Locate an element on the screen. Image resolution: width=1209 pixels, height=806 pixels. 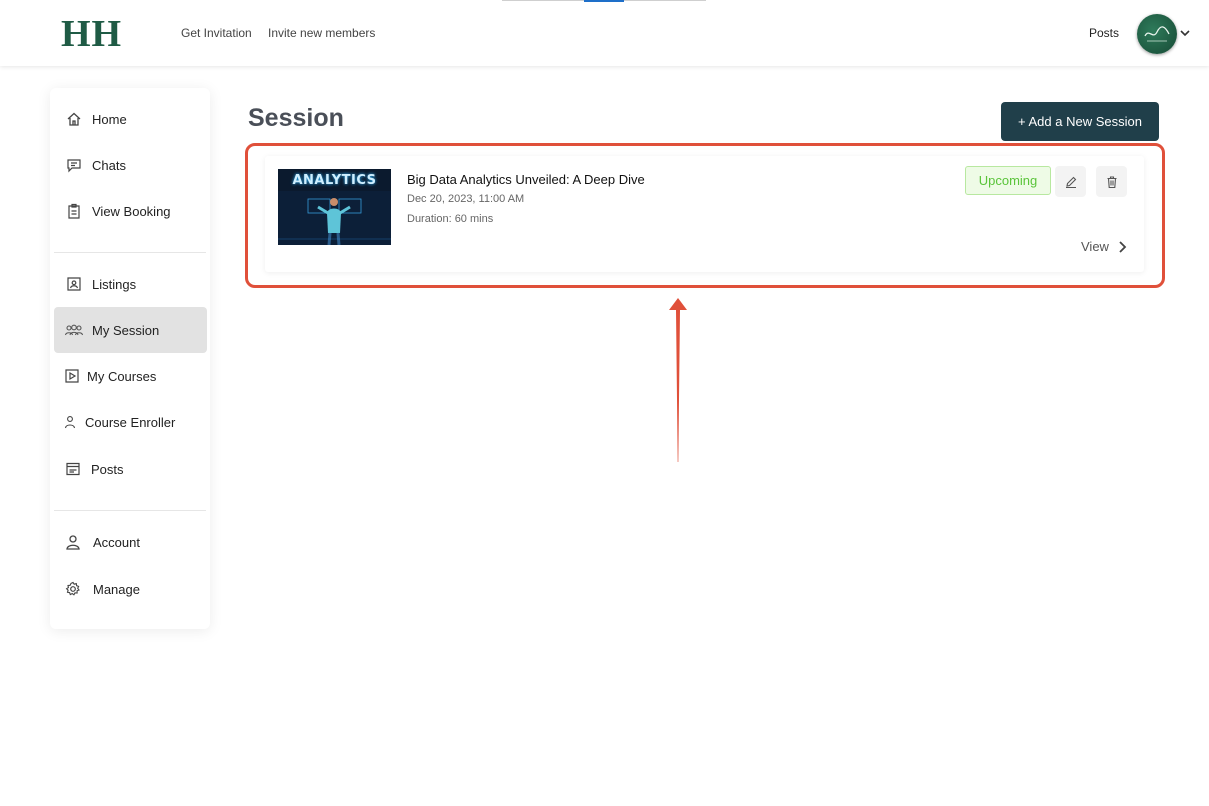
sidebar-item-my-session: My Session is located at coordinates (130, 330).